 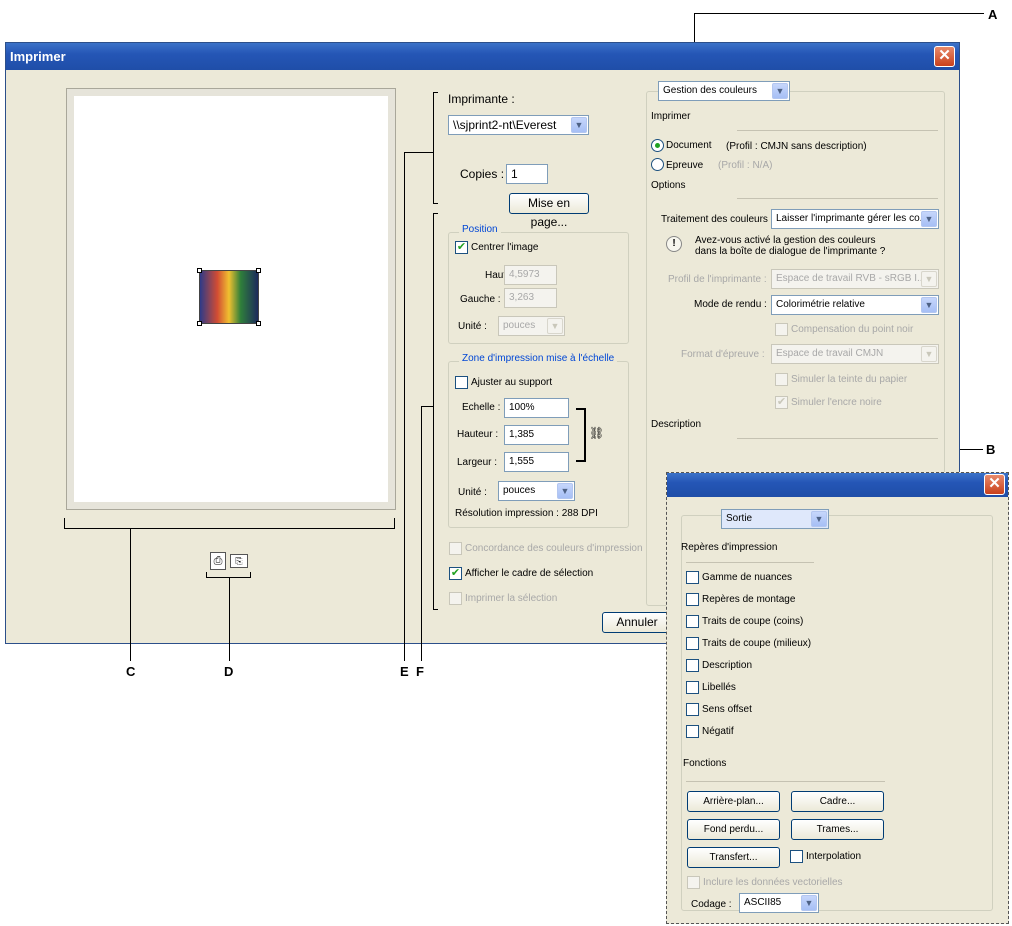 What do you see at coordinates (668, 185) in the screenshot?
I see `options-heading: Options` at bounding box center [668, 185].